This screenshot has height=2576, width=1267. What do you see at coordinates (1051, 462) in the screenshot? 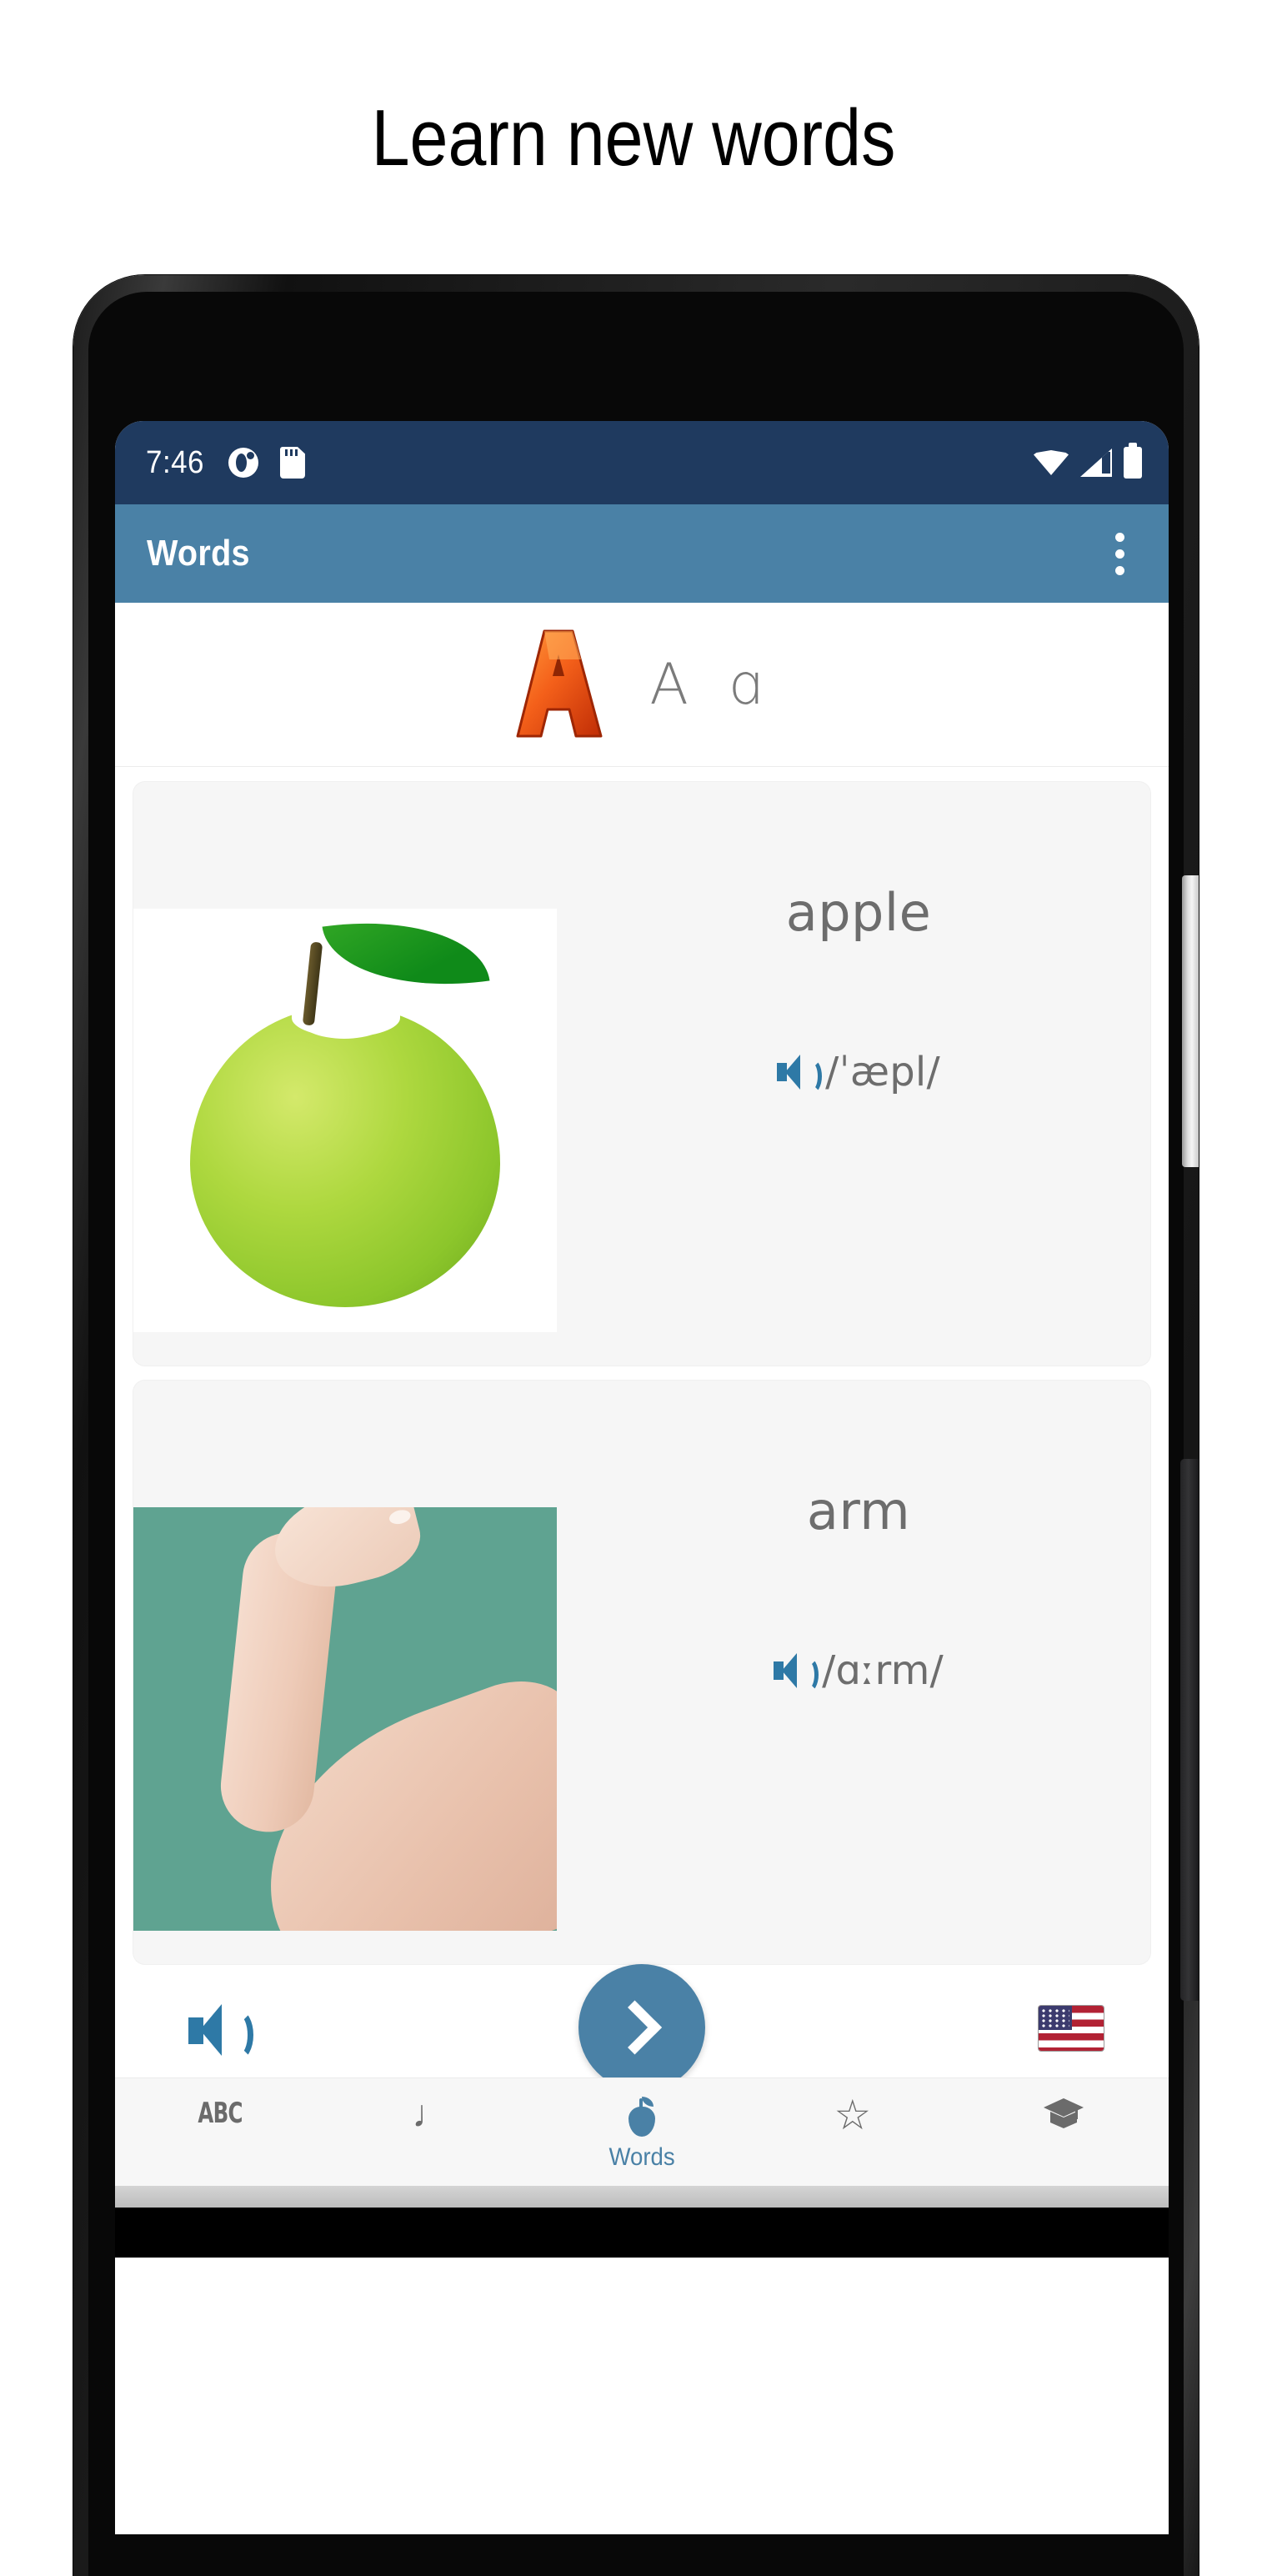
I see `wifi-icon` at bounding box center [1051, 462].